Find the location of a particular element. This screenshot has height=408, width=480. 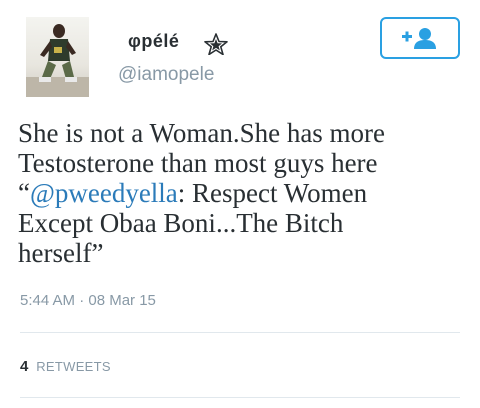

follow-button is located at coordinates (420, 38).